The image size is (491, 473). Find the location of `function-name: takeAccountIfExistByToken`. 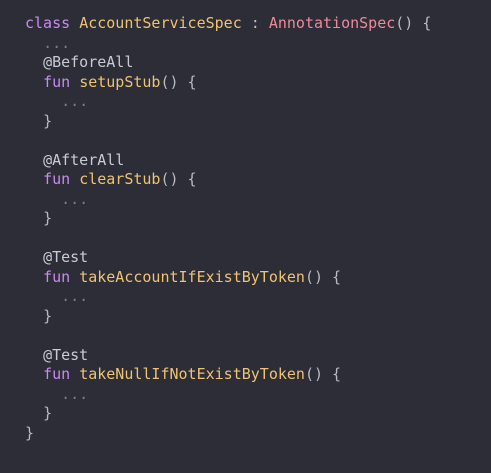

function-name: takeAccountIfExistByToken is located at coordinates (192, 276).